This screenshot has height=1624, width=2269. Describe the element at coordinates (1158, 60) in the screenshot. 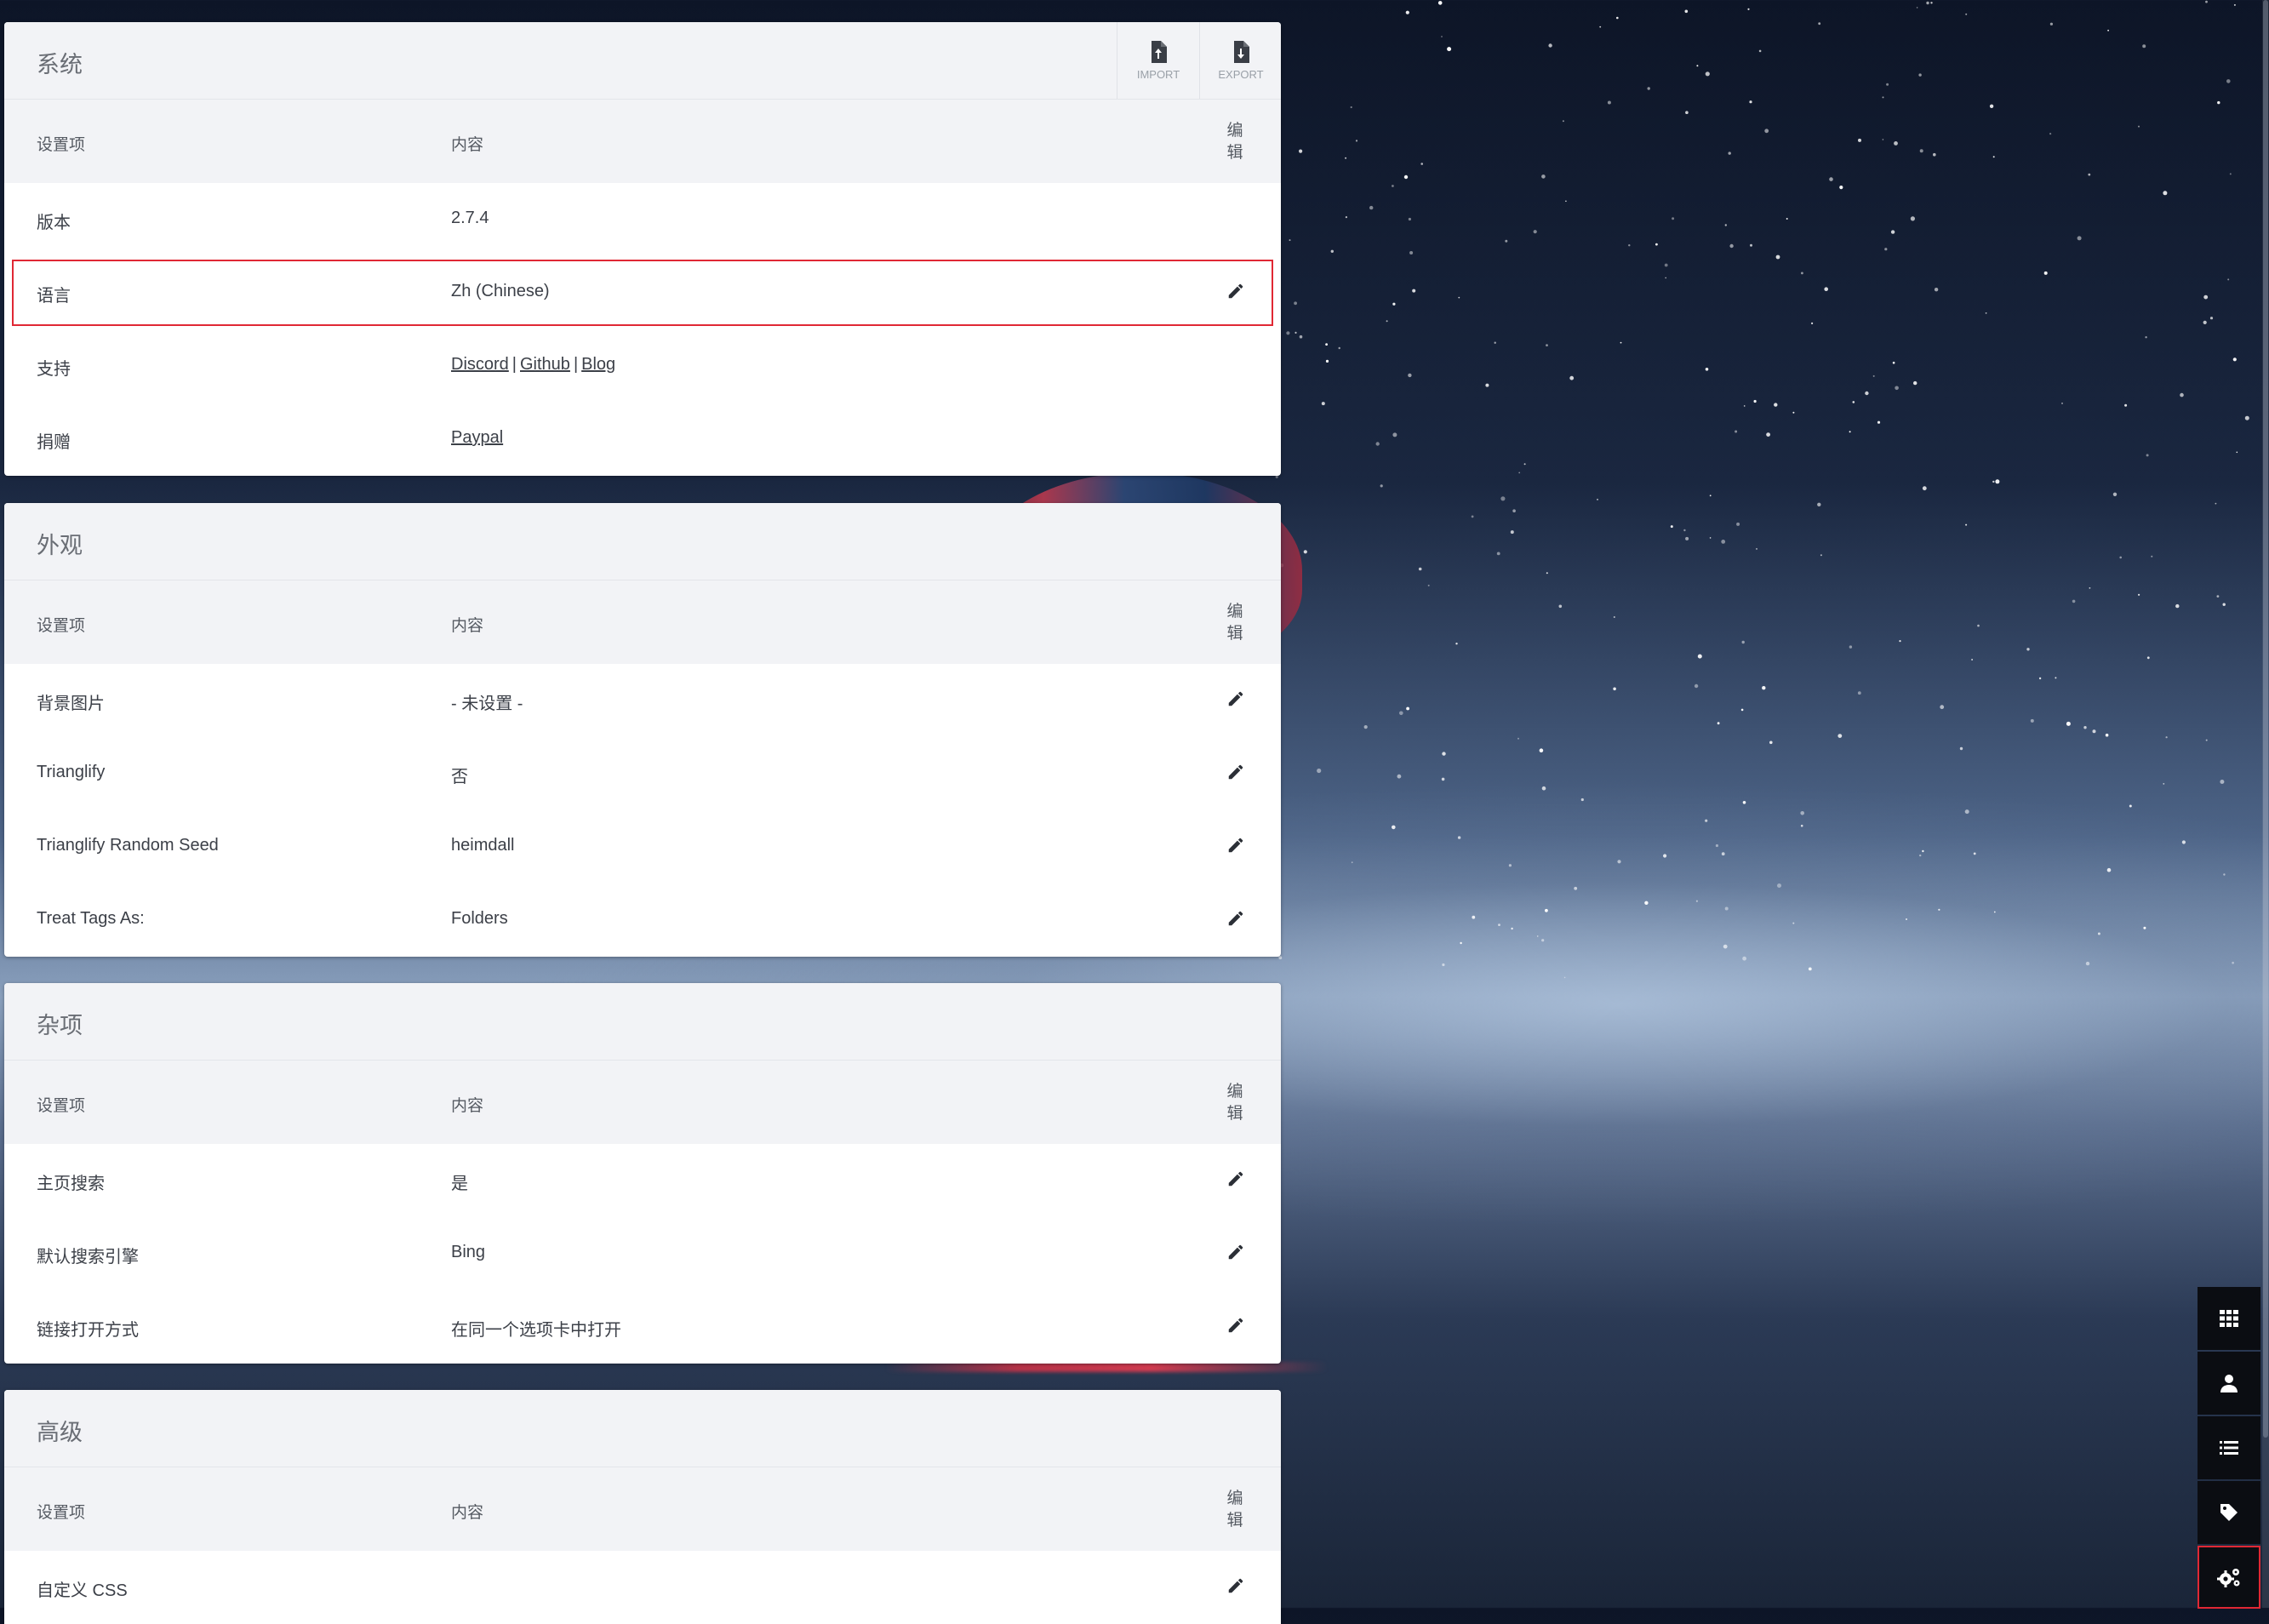

I see `import-button: IMPORT` at that location.